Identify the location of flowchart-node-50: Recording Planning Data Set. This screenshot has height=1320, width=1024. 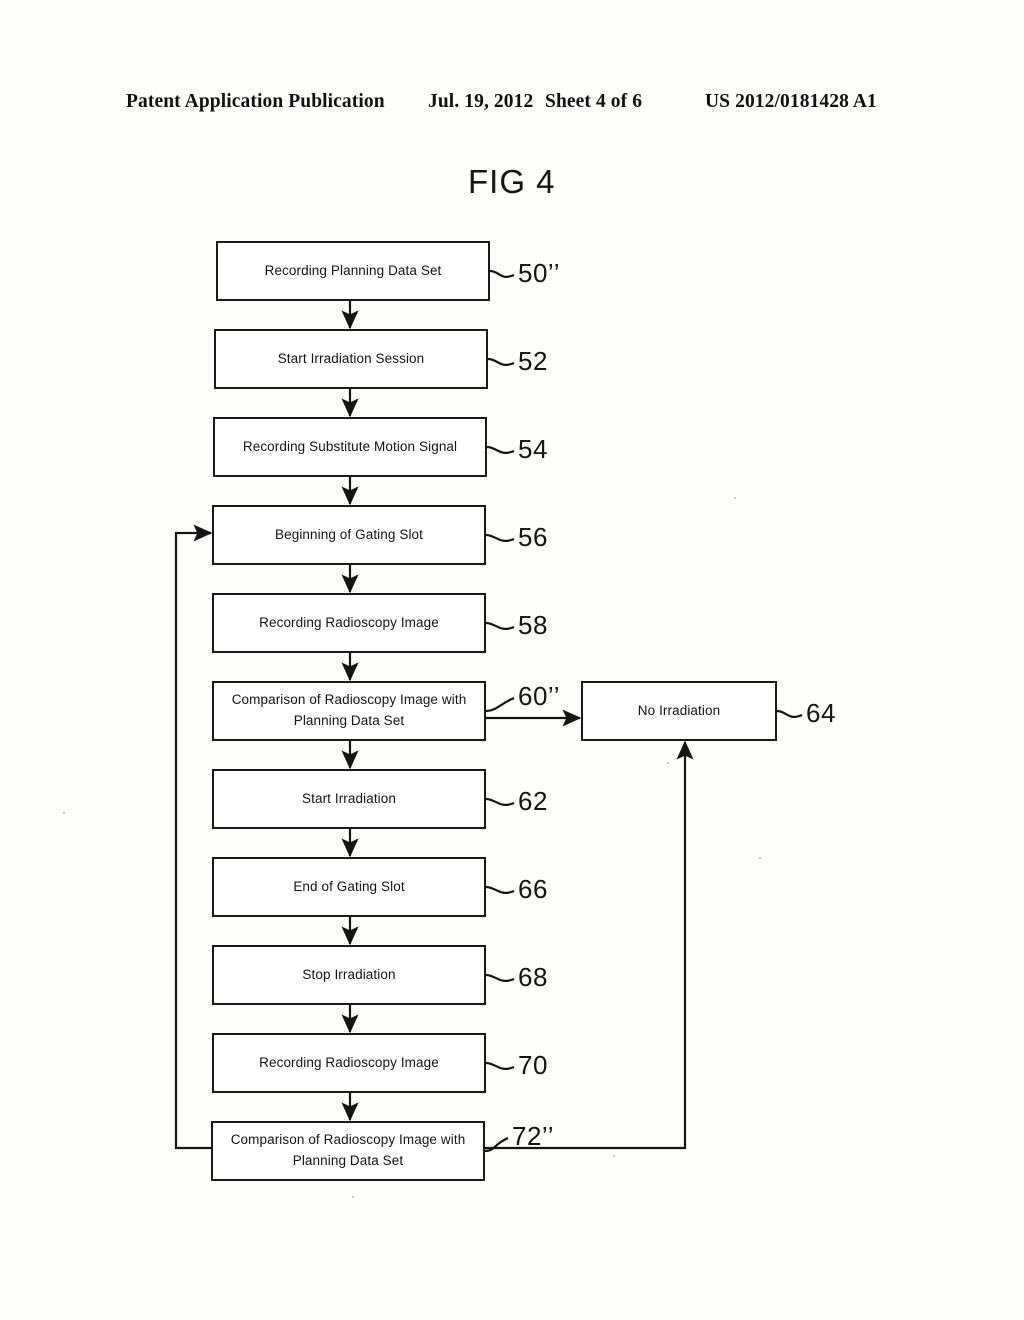
(353, 271).